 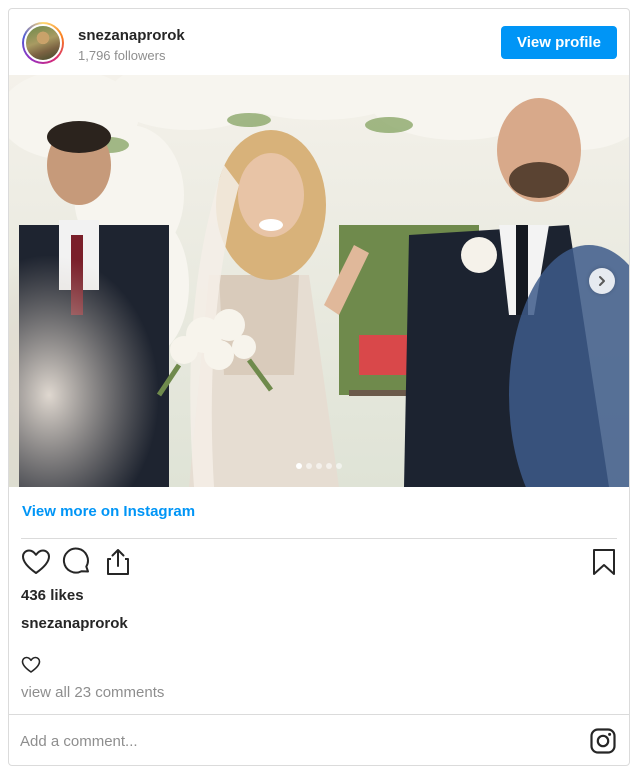 I want to click on post-owner: snezanaprorok, so click(x=74, y=623).